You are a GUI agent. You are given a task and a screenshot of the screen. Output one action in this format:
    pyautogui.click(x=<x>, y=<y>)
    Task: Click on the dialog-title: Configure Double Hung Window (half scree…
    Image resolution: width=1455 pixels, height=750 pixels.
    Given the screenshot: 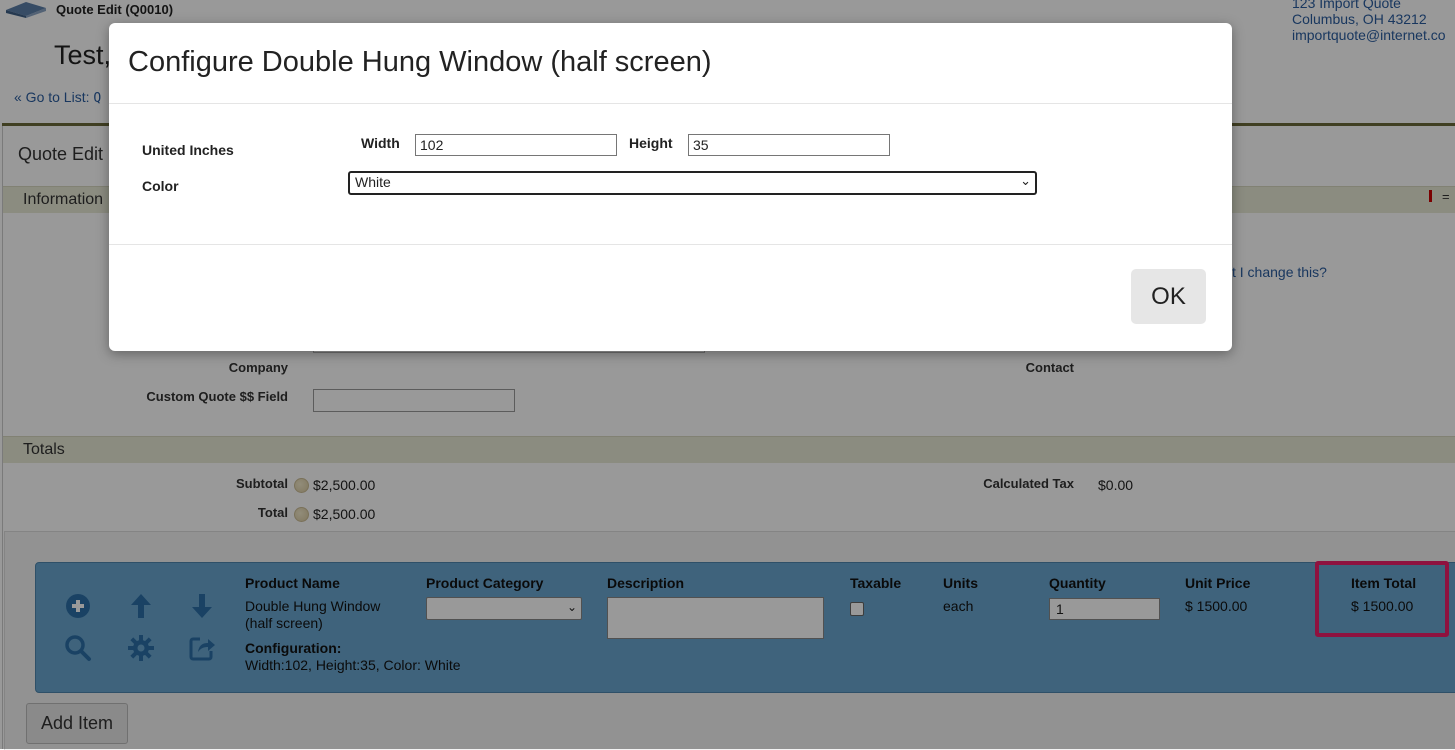 What is the action you would take?
    pyautogui.click(x=420, y=62)
    